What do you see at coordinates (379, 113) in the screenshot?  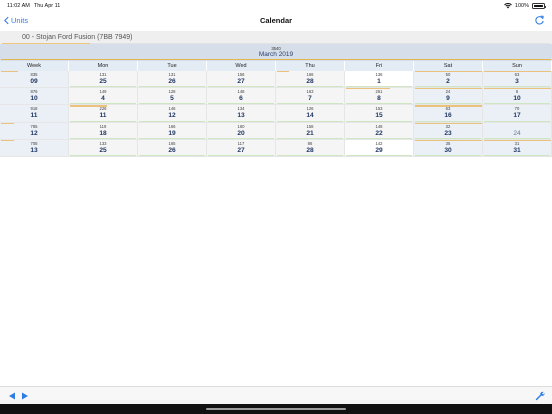 I see `day-cell: 153 15` at bounding box center [379, 113].